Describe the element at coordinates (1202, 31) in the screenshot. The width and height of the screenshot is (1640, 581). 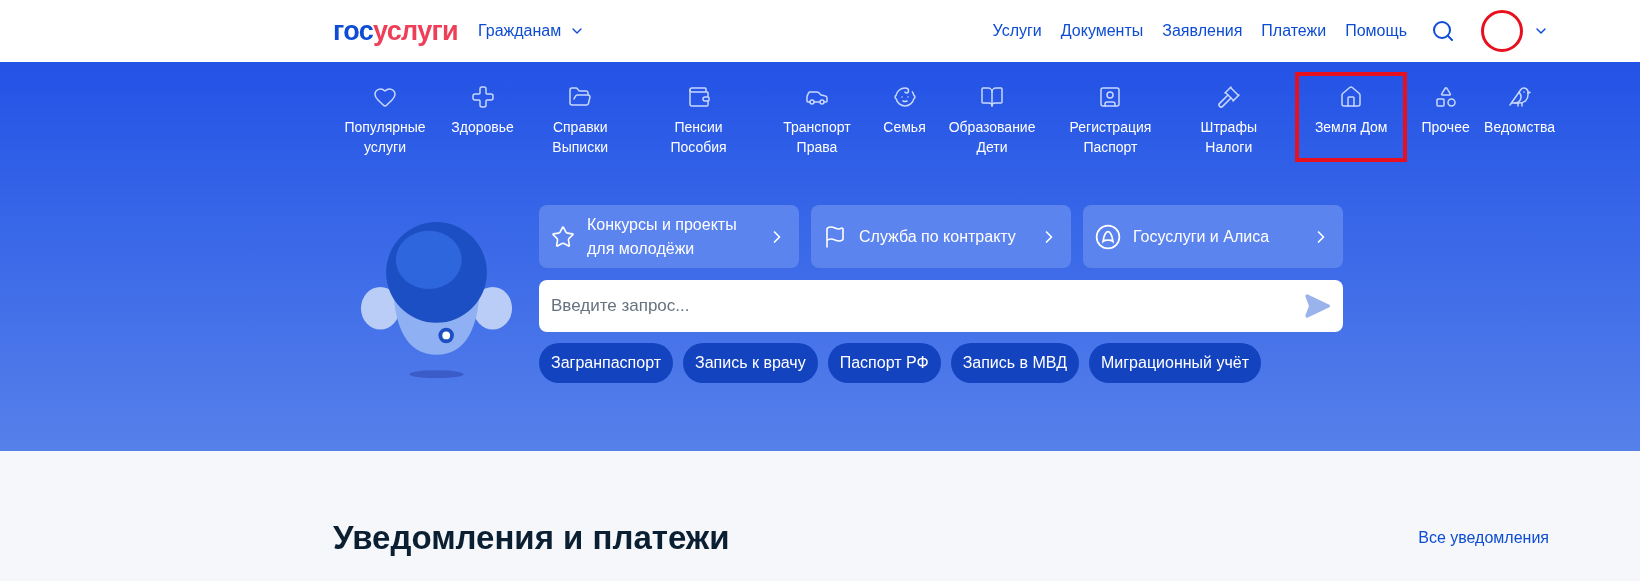
I see `nav-link: Заявления` at that location.